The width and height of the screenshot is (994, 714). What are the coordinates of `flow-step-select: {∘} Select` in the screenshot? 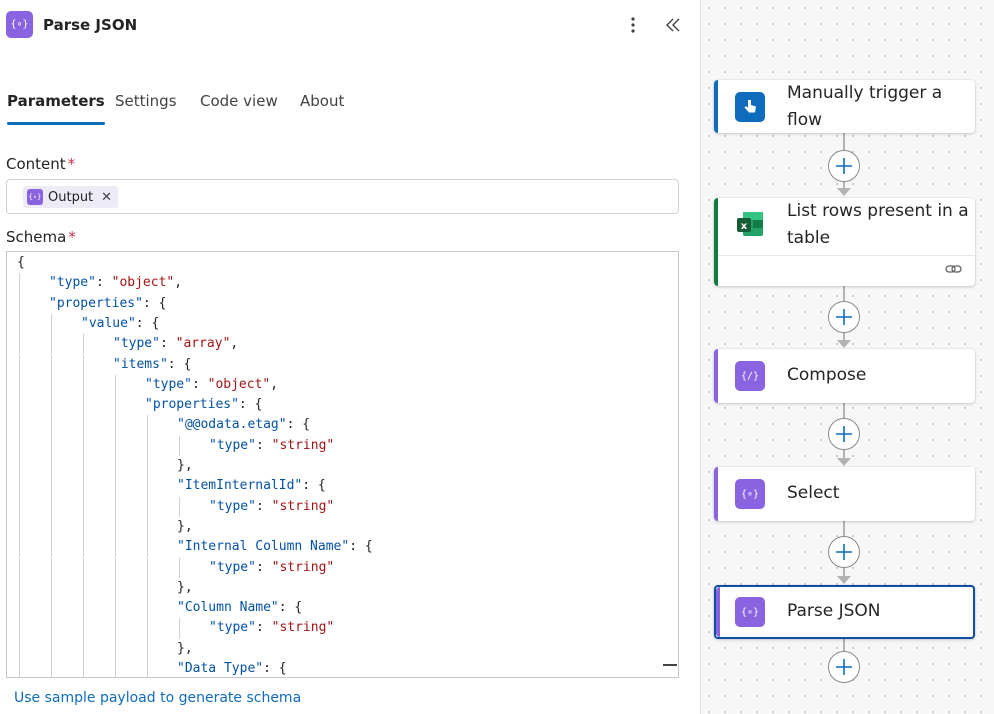 It's located at (844, 494).